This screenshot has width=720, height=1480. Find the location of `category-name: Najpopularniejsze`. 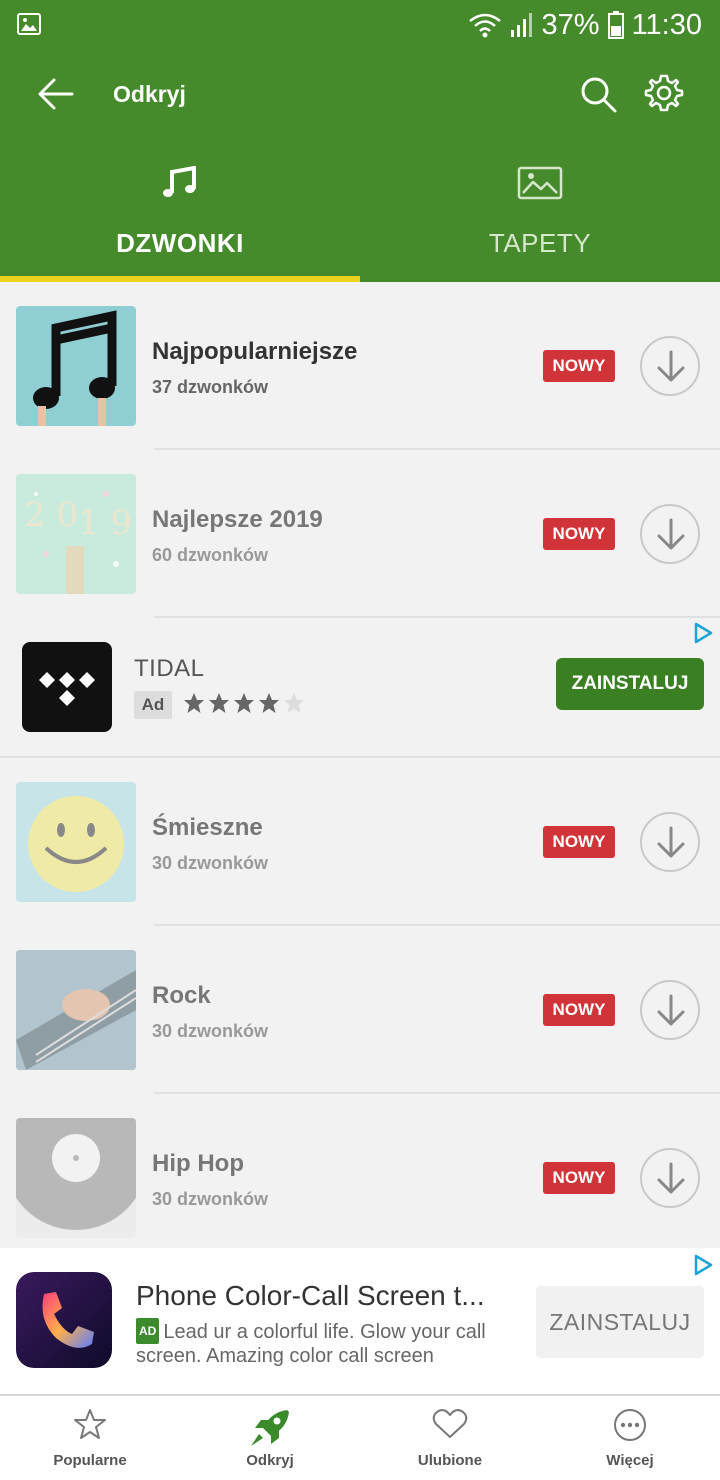

category-name: Najpopularniejsze is located at coordinates (255, 351).